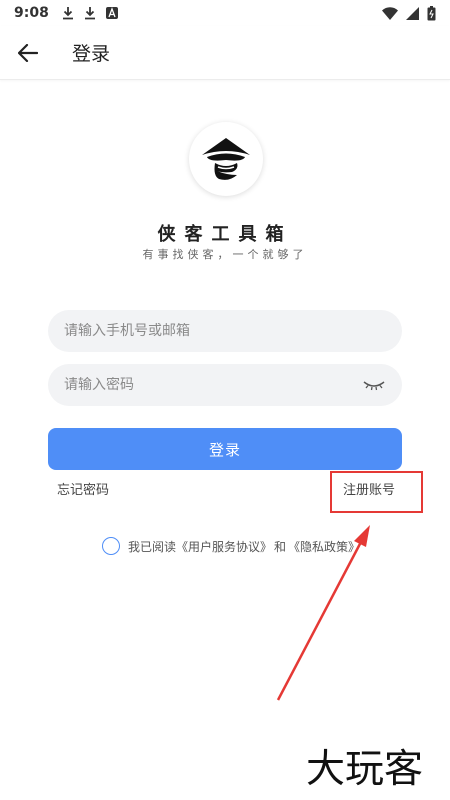 The width and height of the screenshot is (450, 800). What do you see at coordinates (213, 385) in the screenshot?
I see `password-input` at bounding box center [213, 385].